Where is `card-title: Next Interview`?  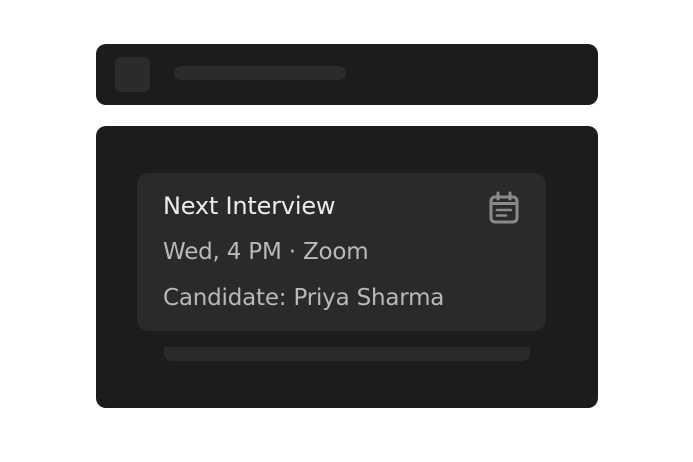
card-title: Next Interview is located at coordinates (249, 206).